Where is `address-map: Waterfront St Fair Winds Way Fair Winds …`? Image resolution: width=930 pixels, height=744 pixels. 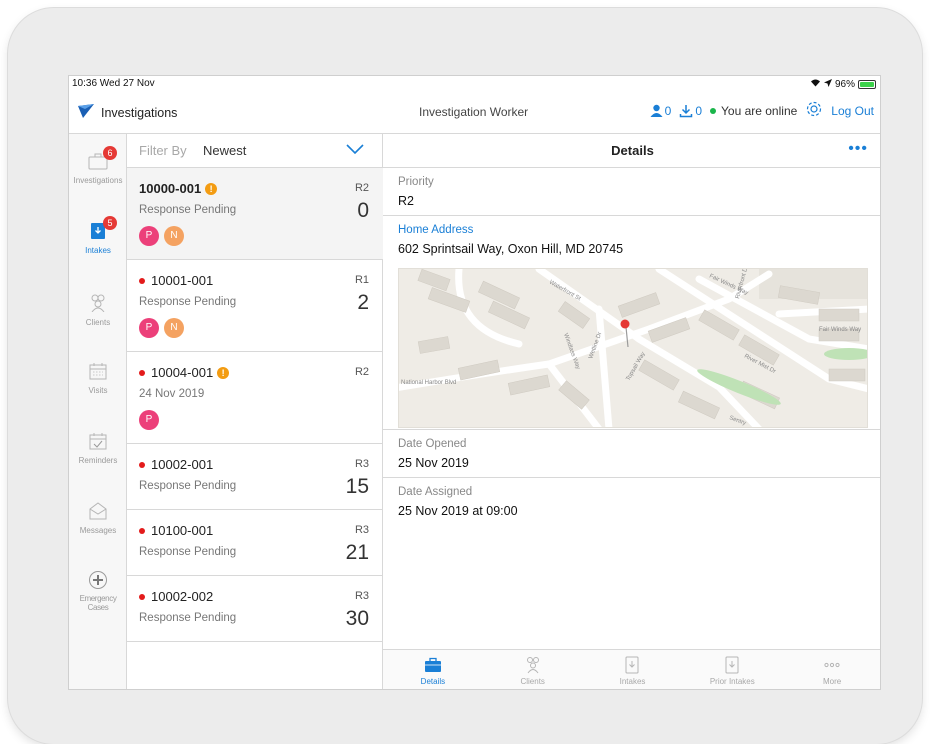 address-map: Waterfront St Fair Winds Way Fair Winds … is located at coordinates (633, 348).